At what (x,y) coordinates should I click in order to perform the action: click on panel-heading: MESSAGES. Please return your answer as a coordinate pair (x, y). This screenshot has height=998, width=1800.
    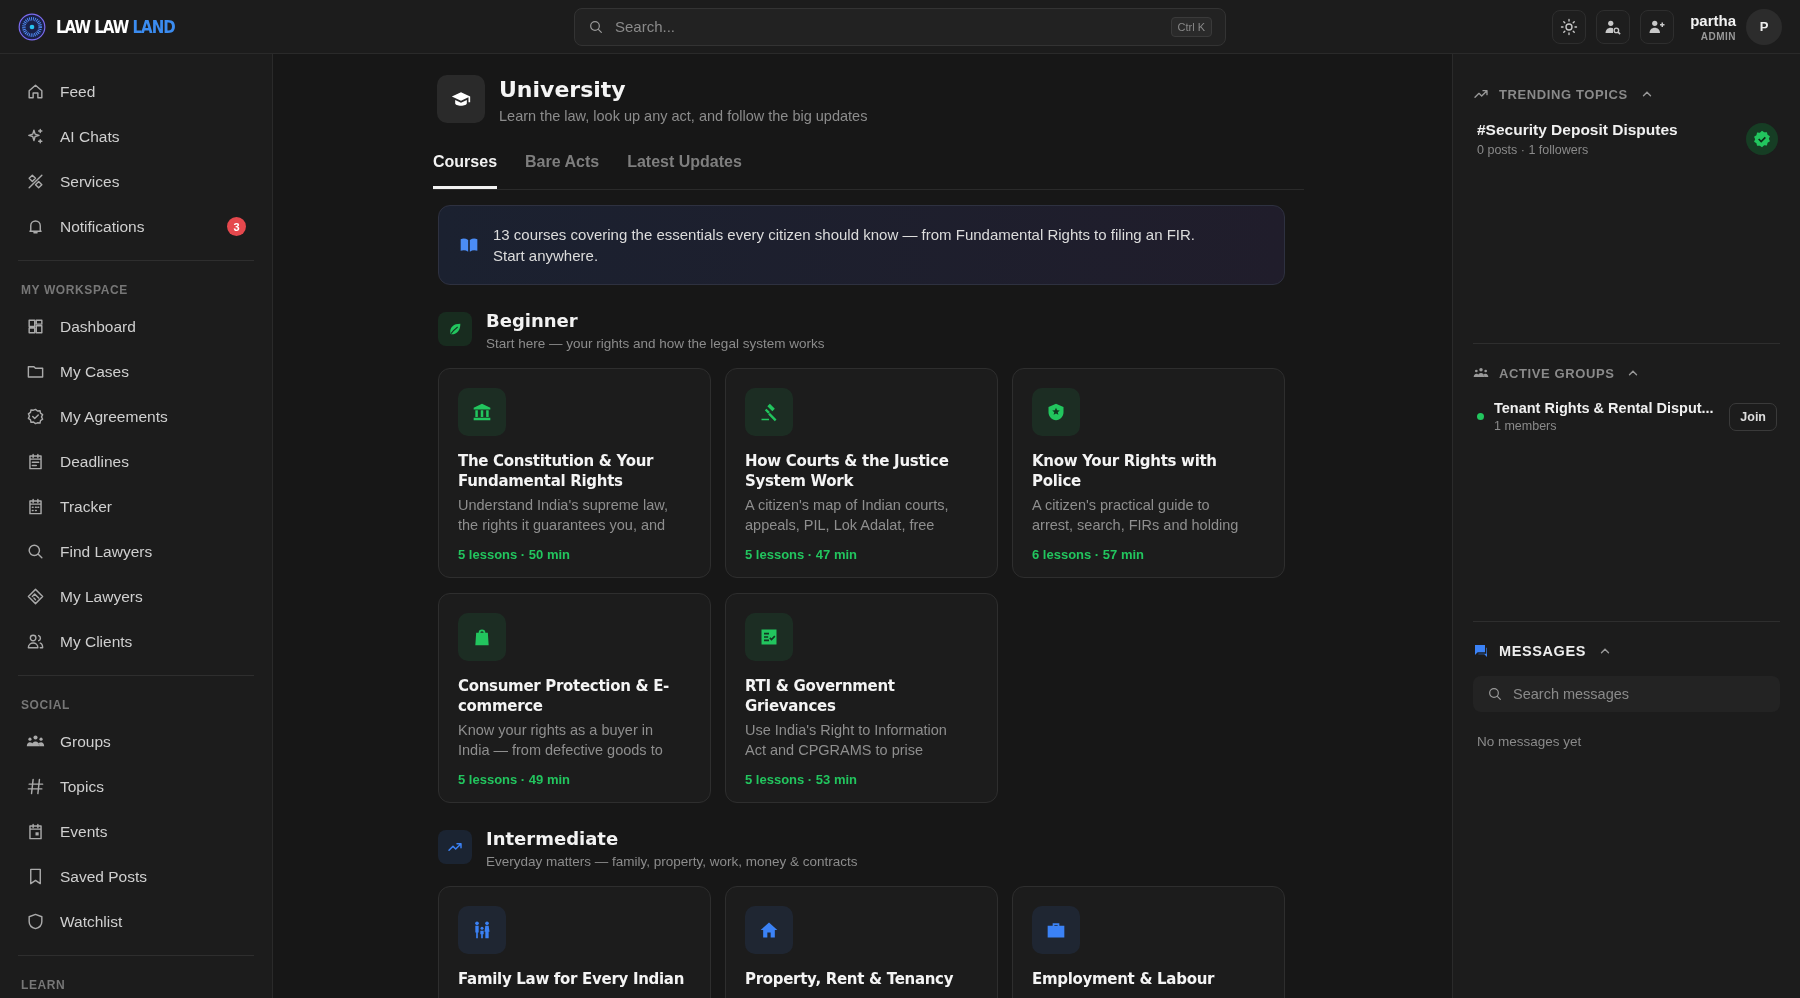
    Looking at the image, I should click on (1542, 651).